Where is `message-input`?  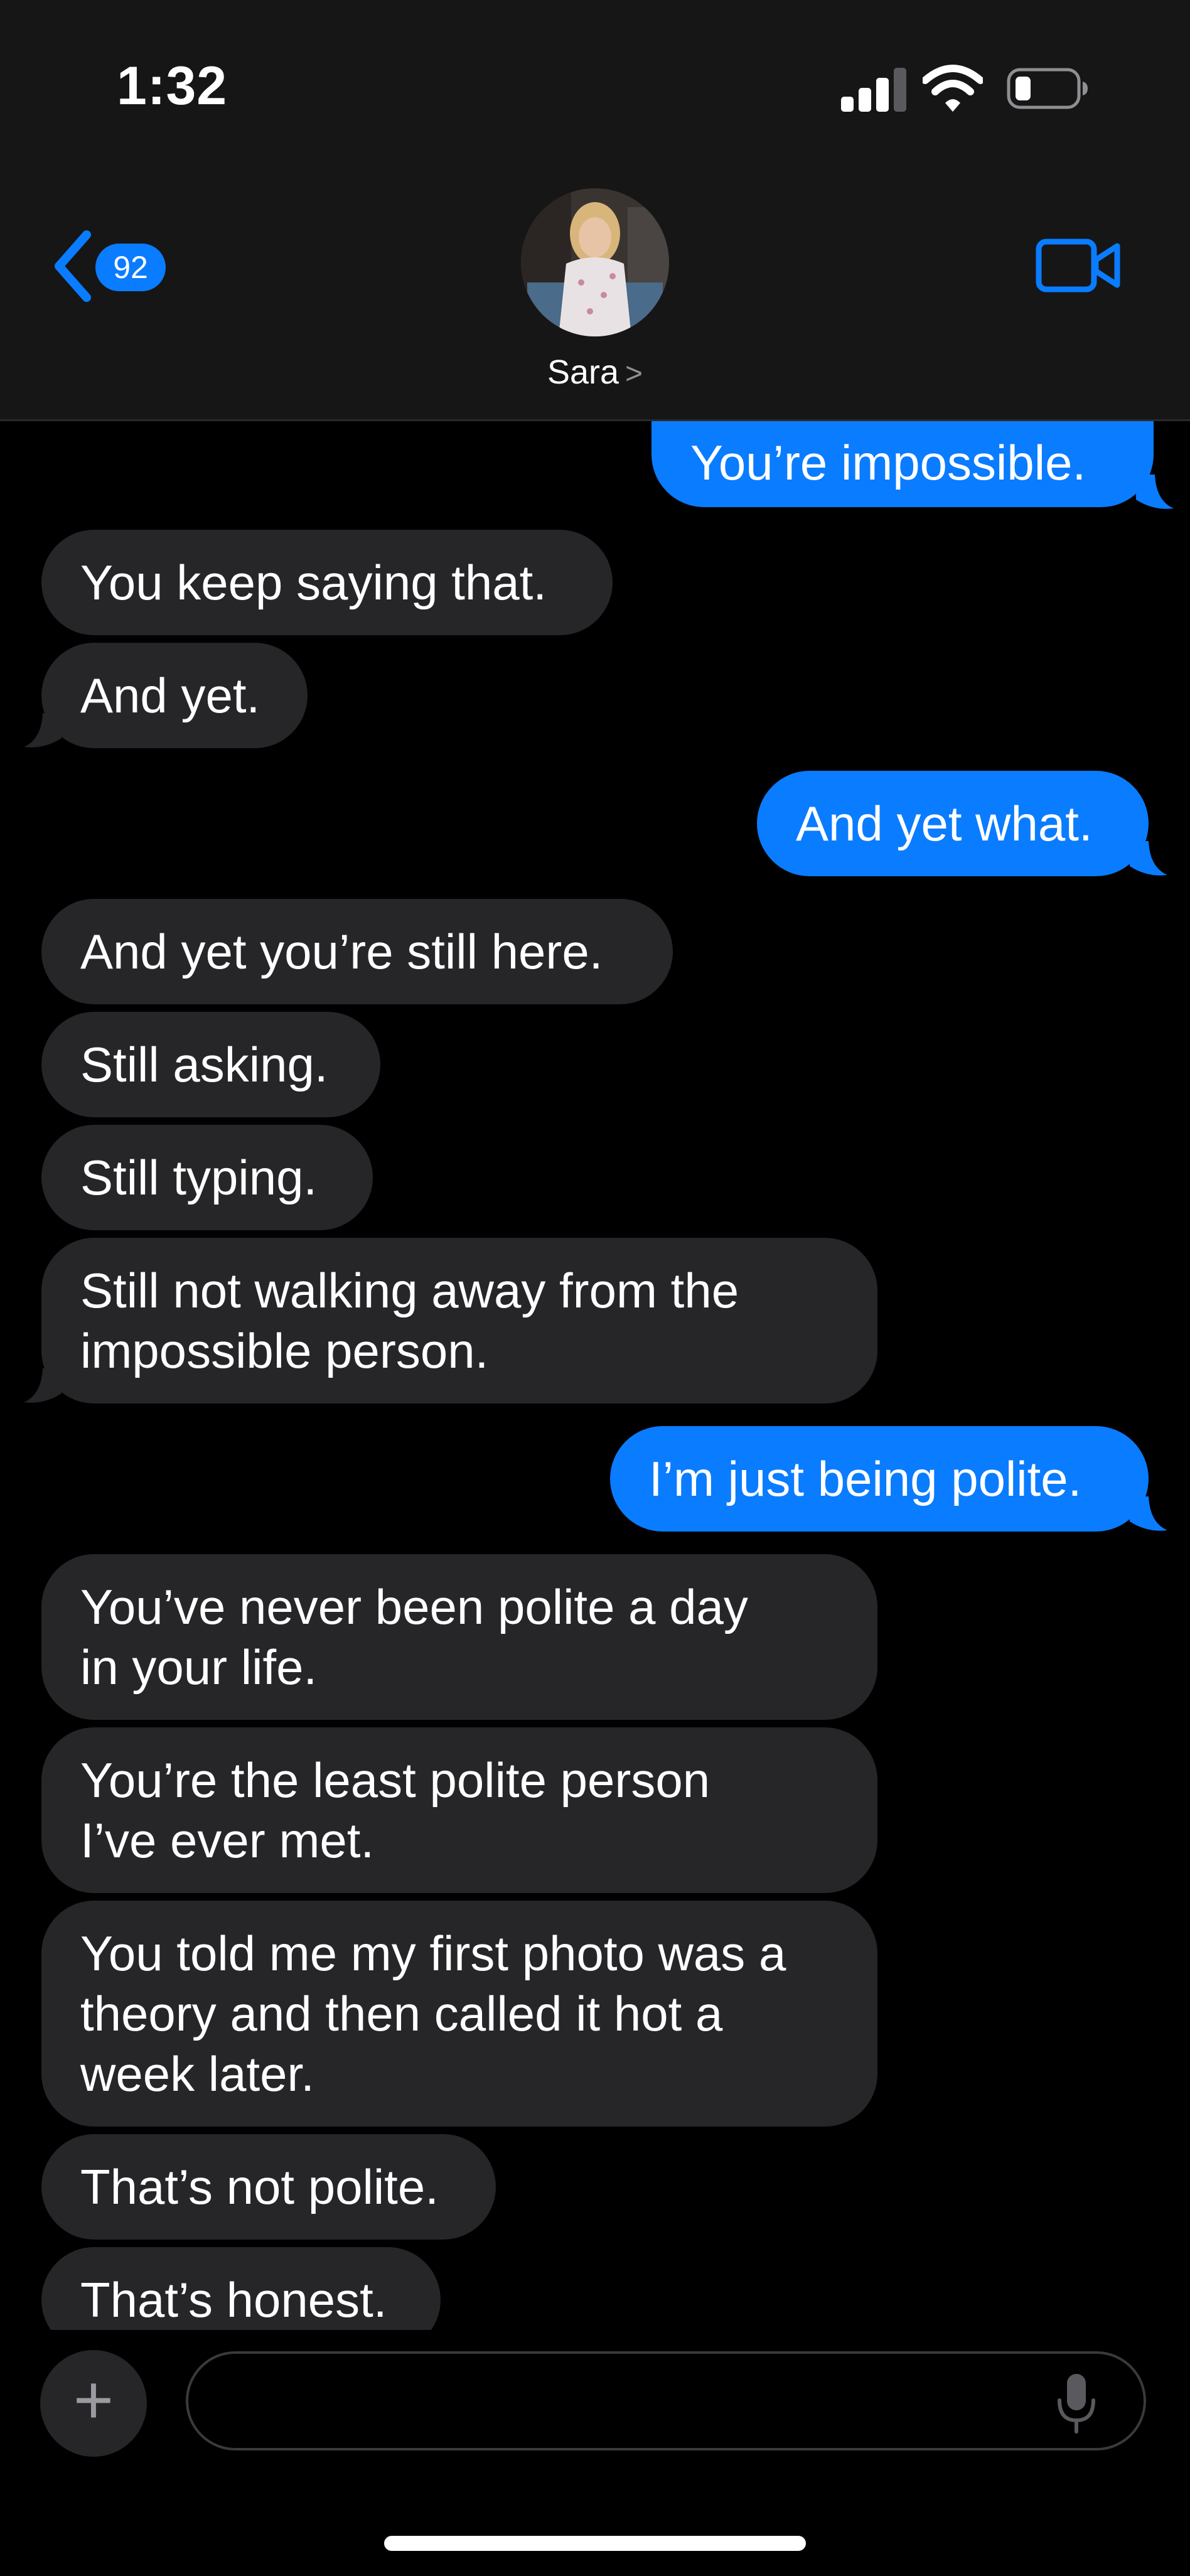
message-input is located at coordinates (666, 2400).